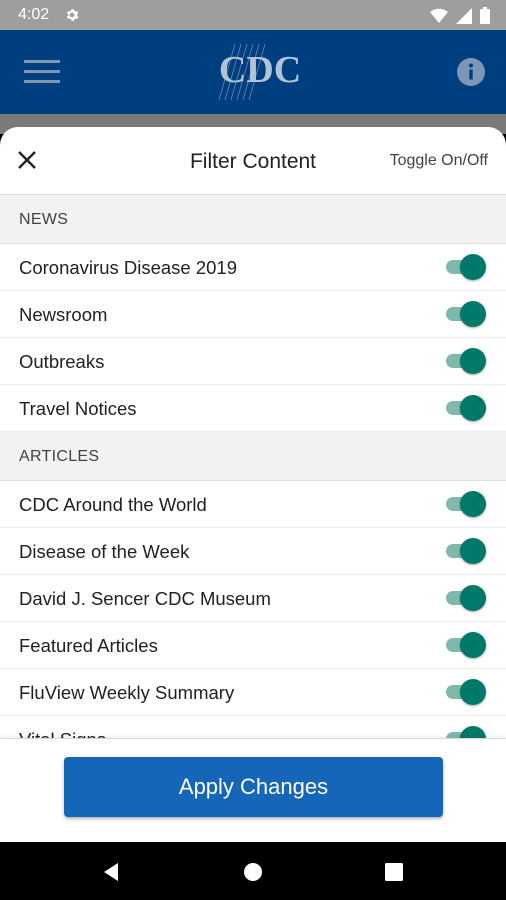 This screenshot has height=900, width=506. I want to click on filter-row: Vital Signs, so click(253, 727).